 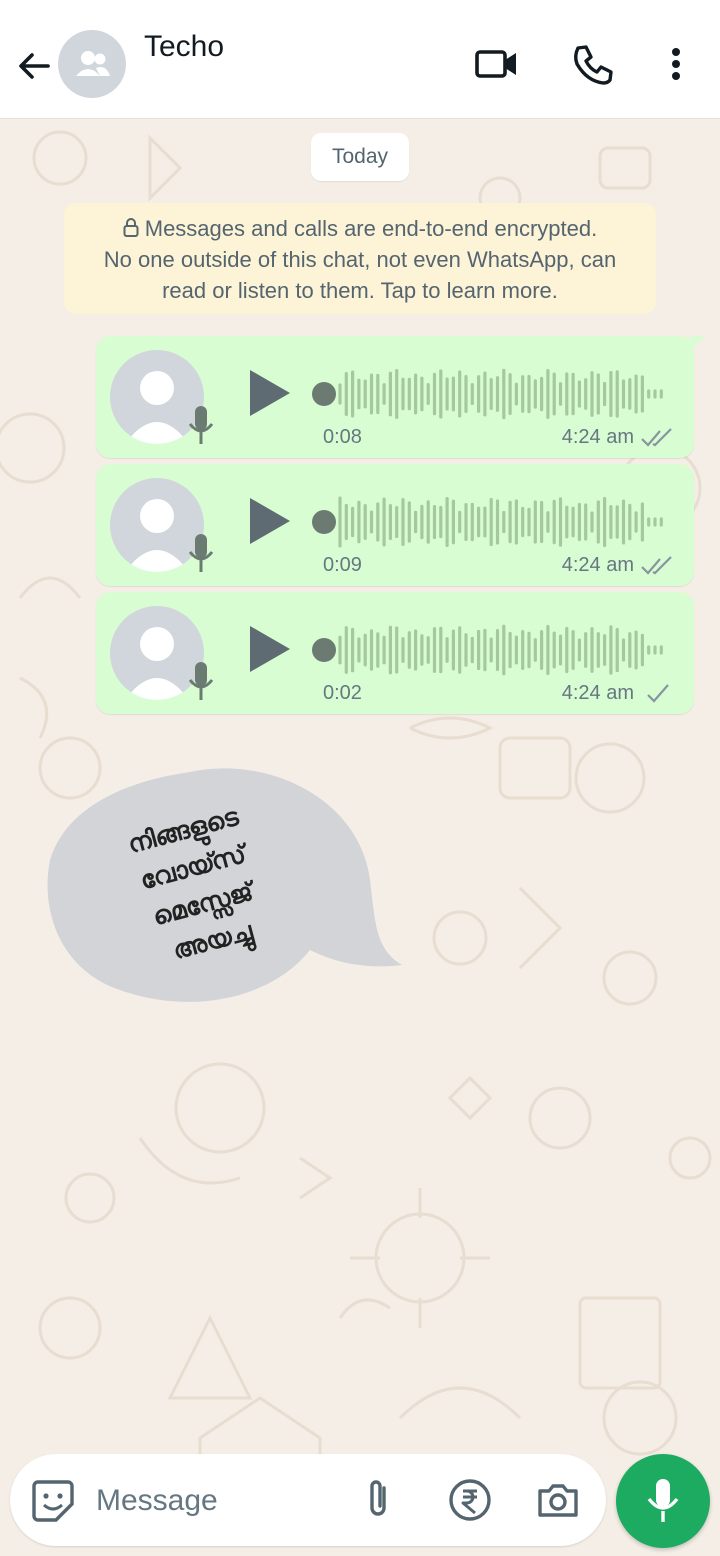 I want to click on record-voice-button, so click(x=663, y=1501).